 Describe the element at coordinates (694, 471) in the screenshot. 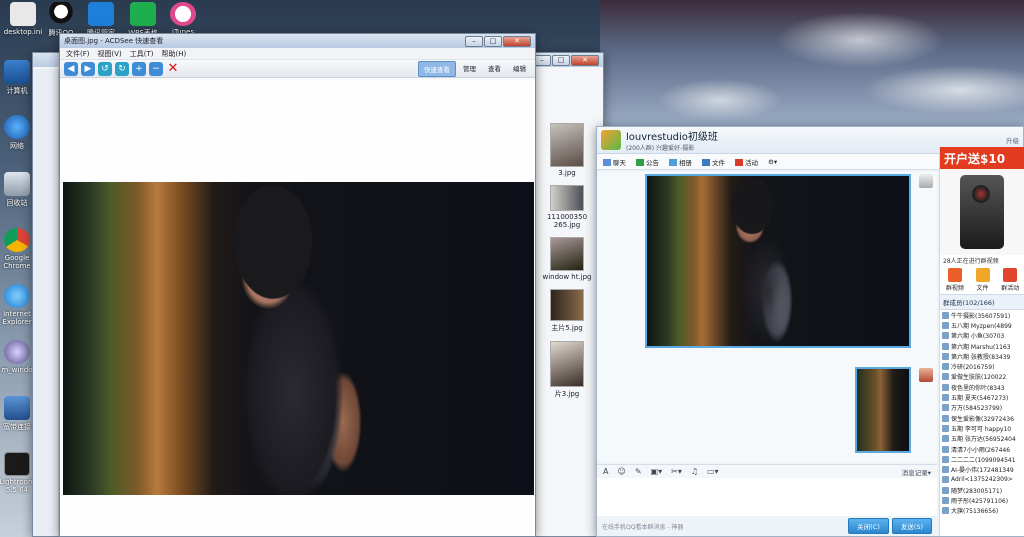

I see `music-icon: ♫` at that location.